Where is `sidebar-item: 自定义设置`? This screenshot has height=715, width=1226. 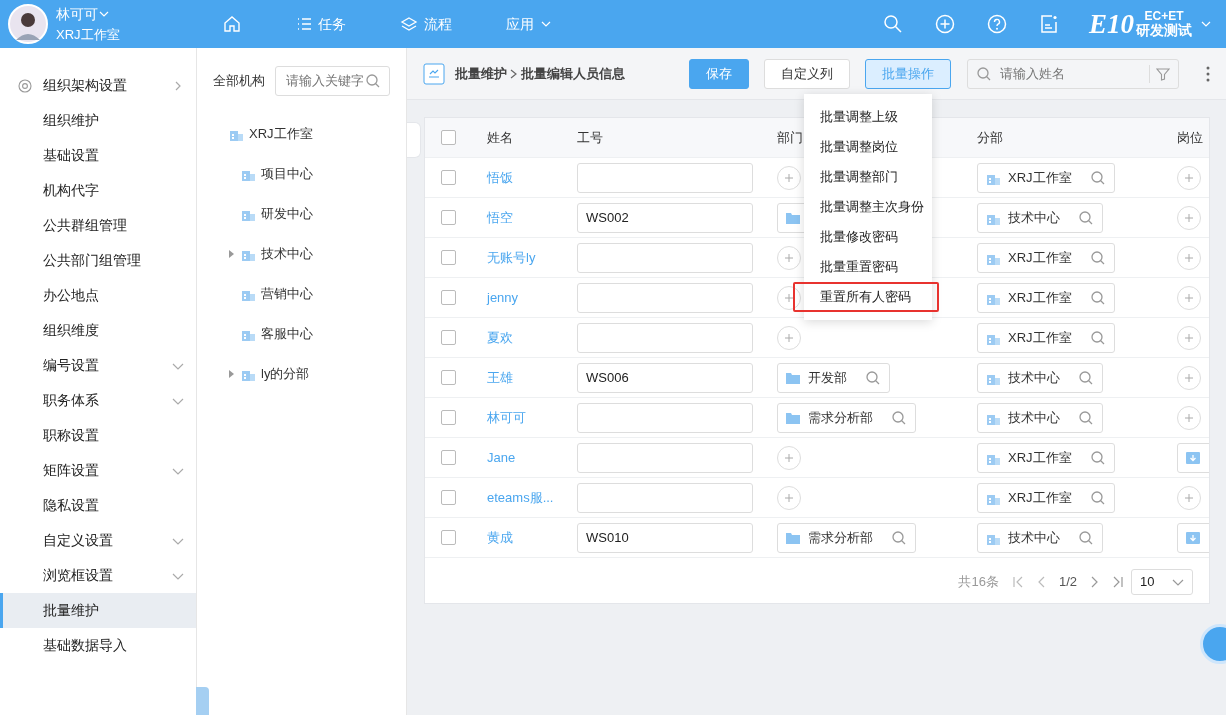 sidebar-item: 自定义设置 is located at coordinates (98, 540).